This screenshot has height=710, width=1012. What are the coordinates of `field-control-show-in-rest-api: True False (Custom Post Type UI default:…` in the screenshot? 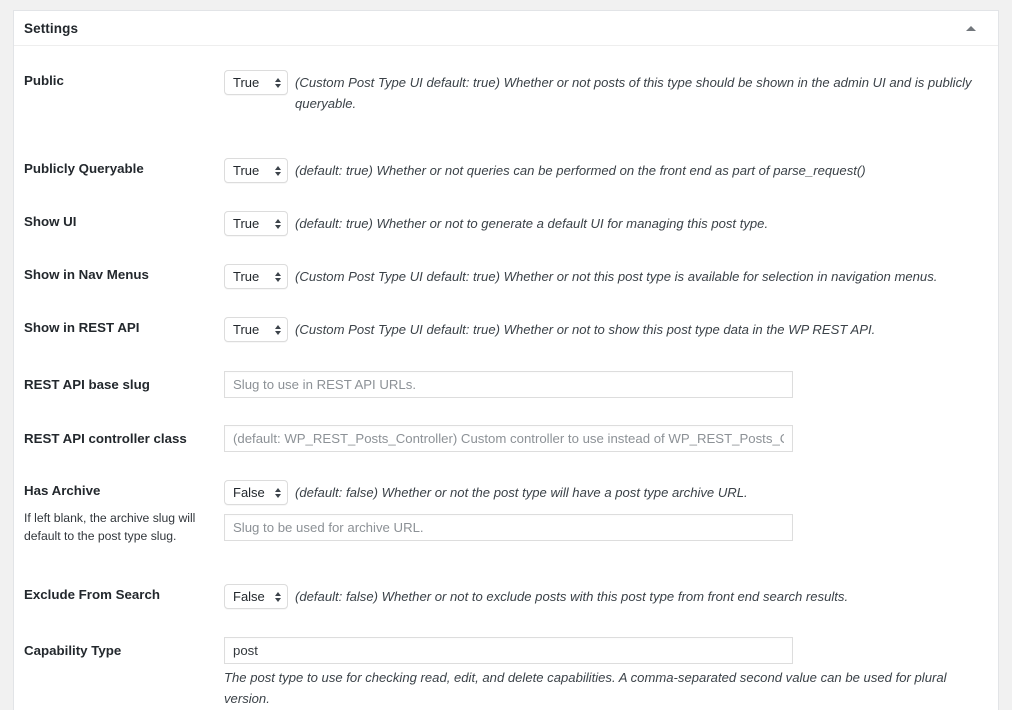 It's located at (606, 330).